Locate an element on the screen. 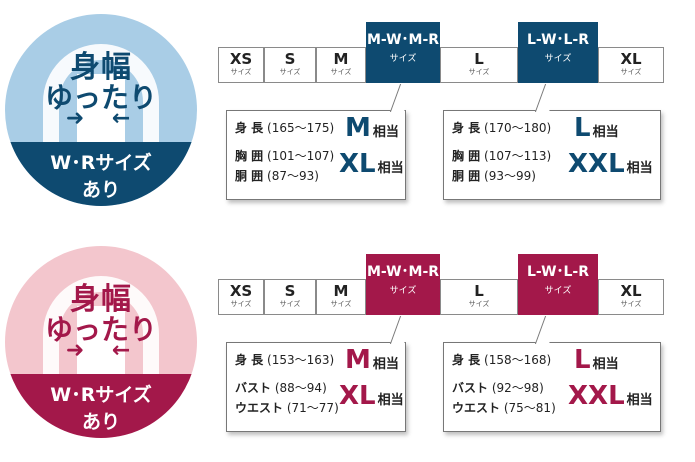  badge-band-line2: あり is located at coordinates (100, 190).